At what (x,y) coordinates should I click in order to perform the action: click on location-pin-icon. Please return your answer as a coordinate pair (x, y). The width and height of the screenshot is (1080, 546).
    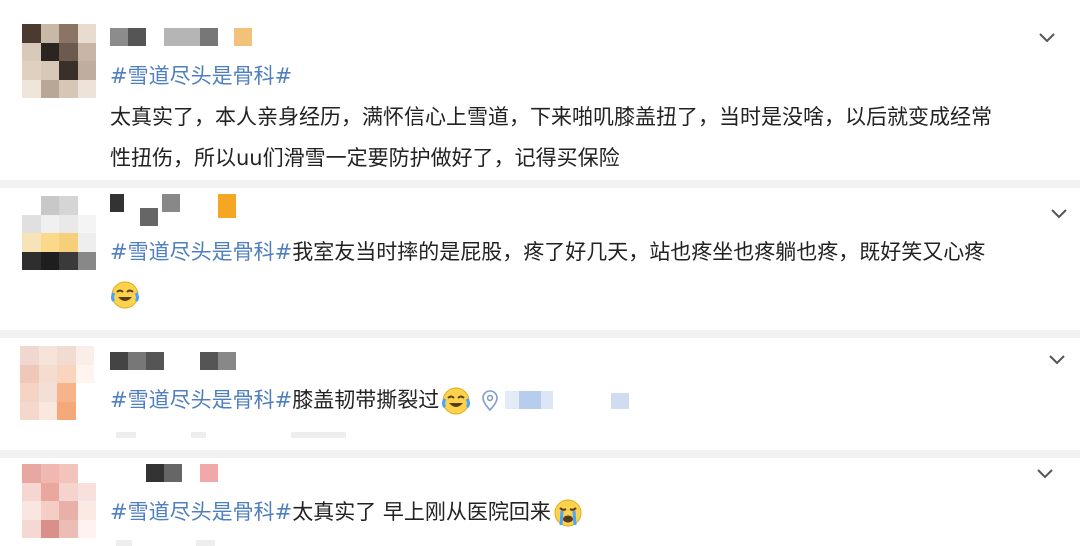
    Looking at the image, I should click on (490, 401).